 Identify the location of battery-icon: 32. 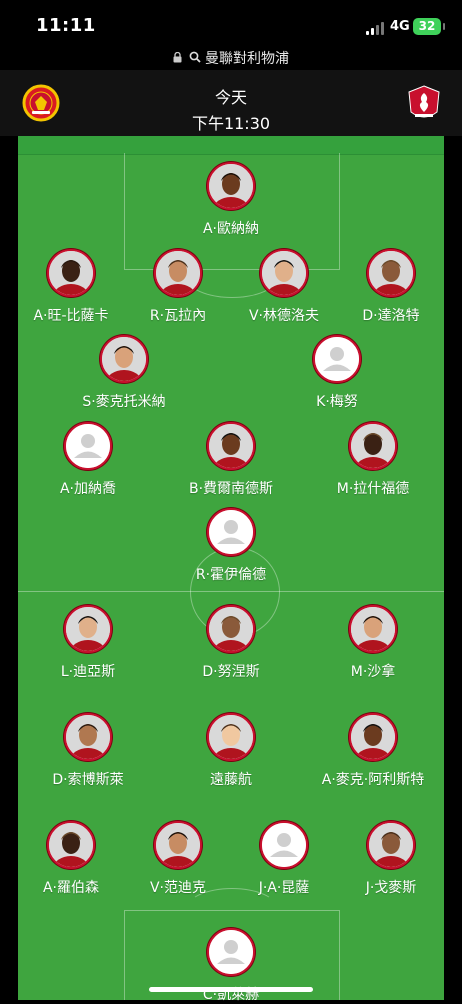
(429, 26).